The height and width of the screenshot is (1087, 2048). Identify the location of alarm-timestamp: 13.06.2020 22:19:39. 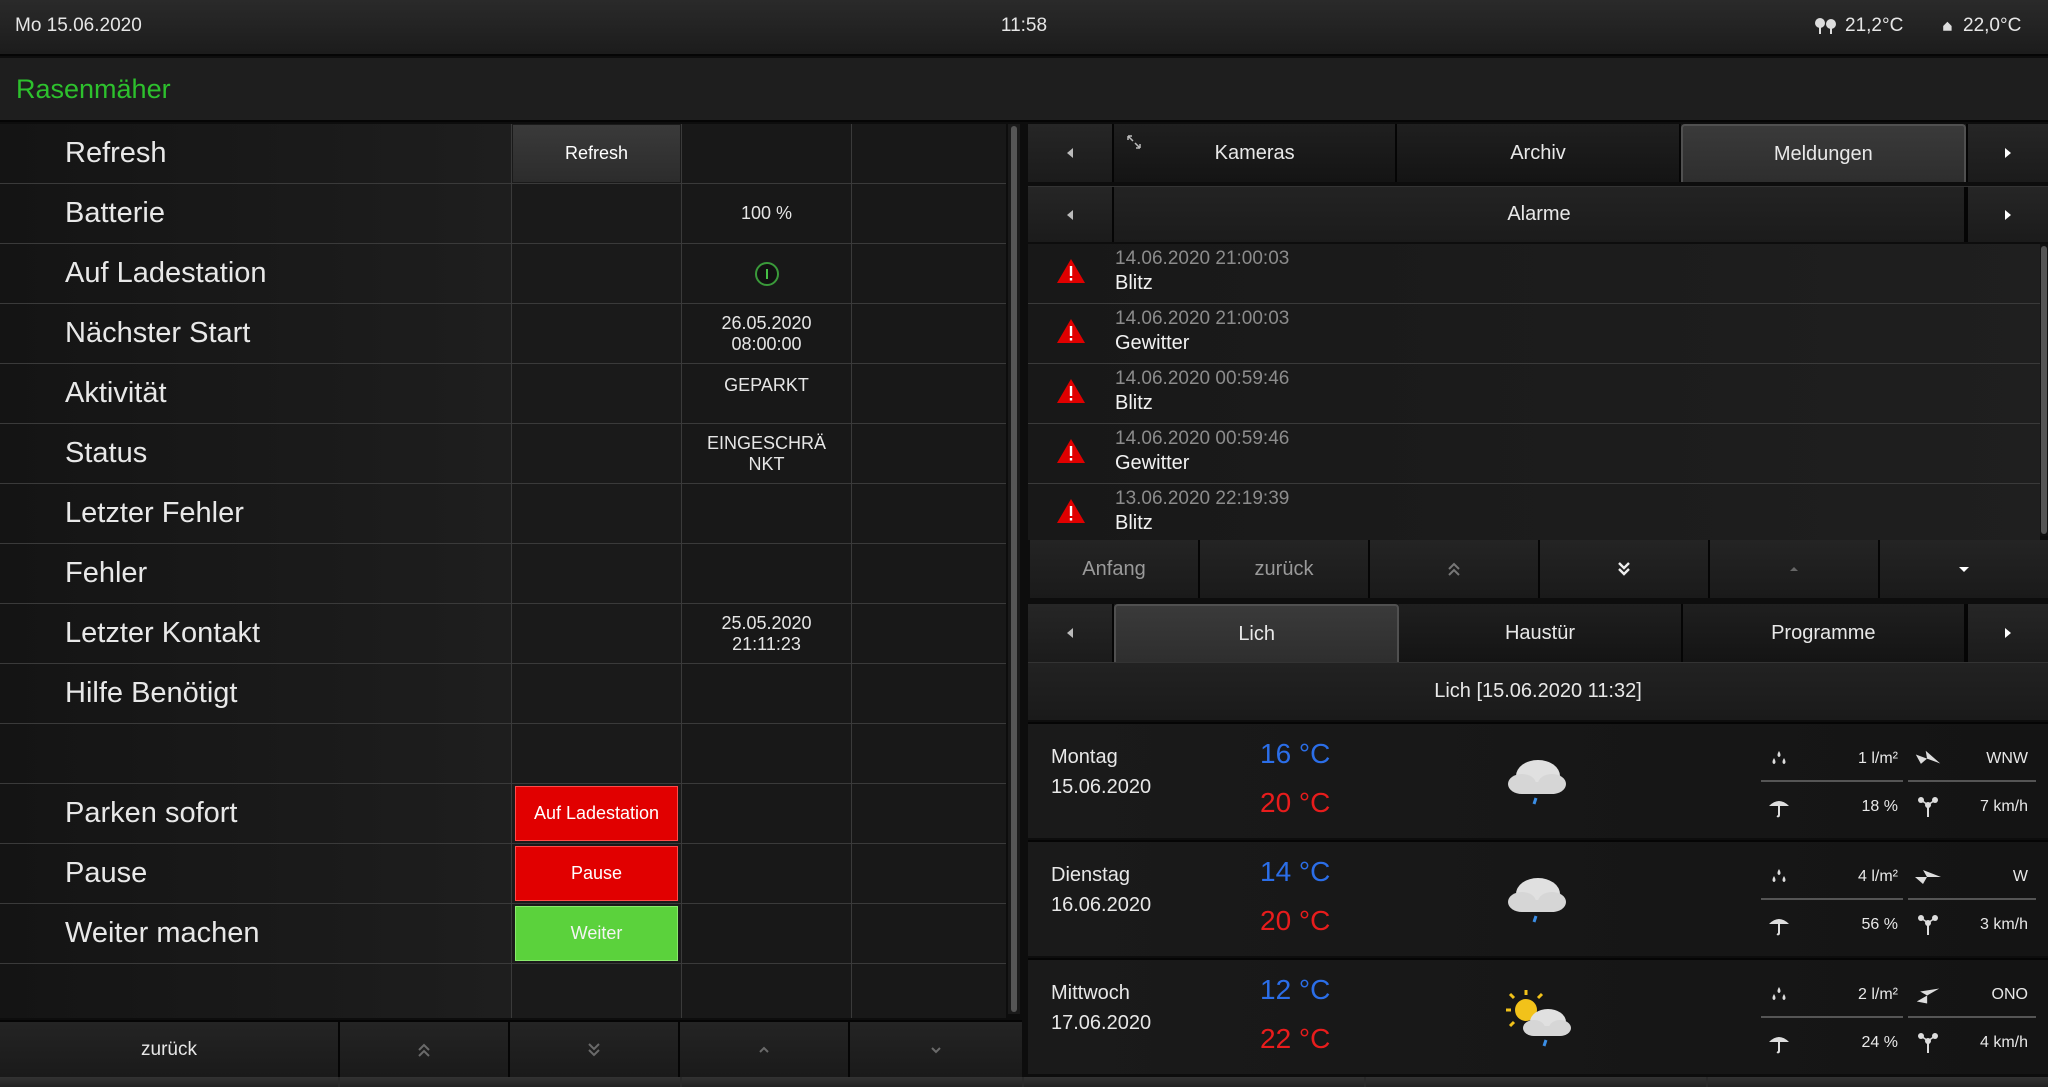
(1202, 498).